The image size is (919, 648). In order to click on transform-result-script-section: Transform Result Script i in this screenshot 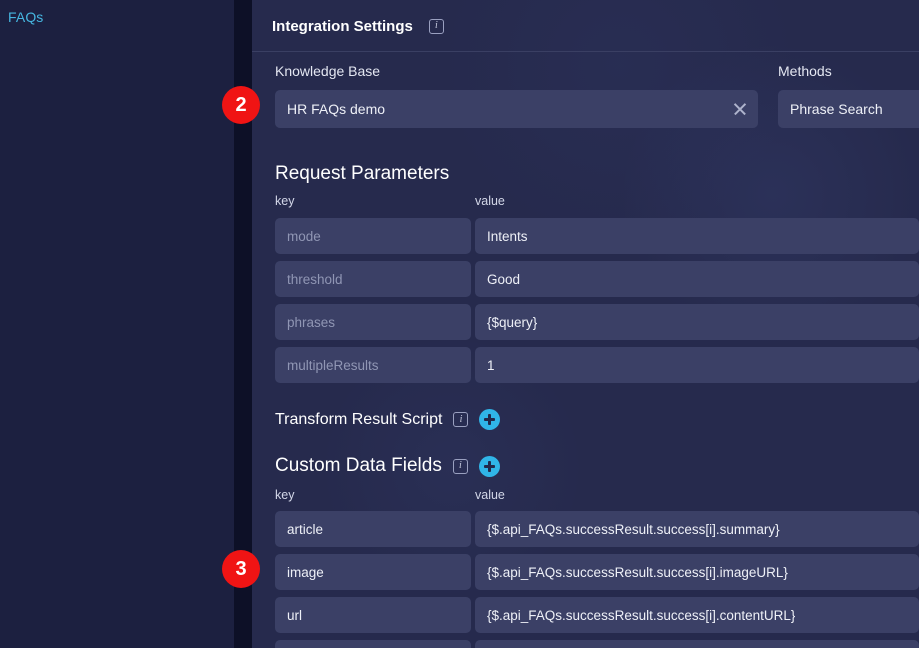, I will do `click(388, 419)`.